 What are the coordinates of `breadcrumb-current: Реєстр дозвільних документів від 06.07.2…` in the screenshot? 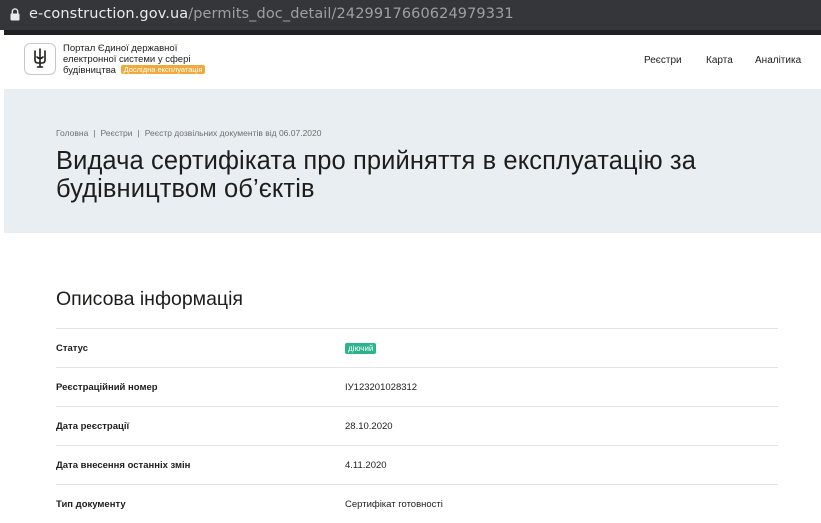 It's located at (233, 133).